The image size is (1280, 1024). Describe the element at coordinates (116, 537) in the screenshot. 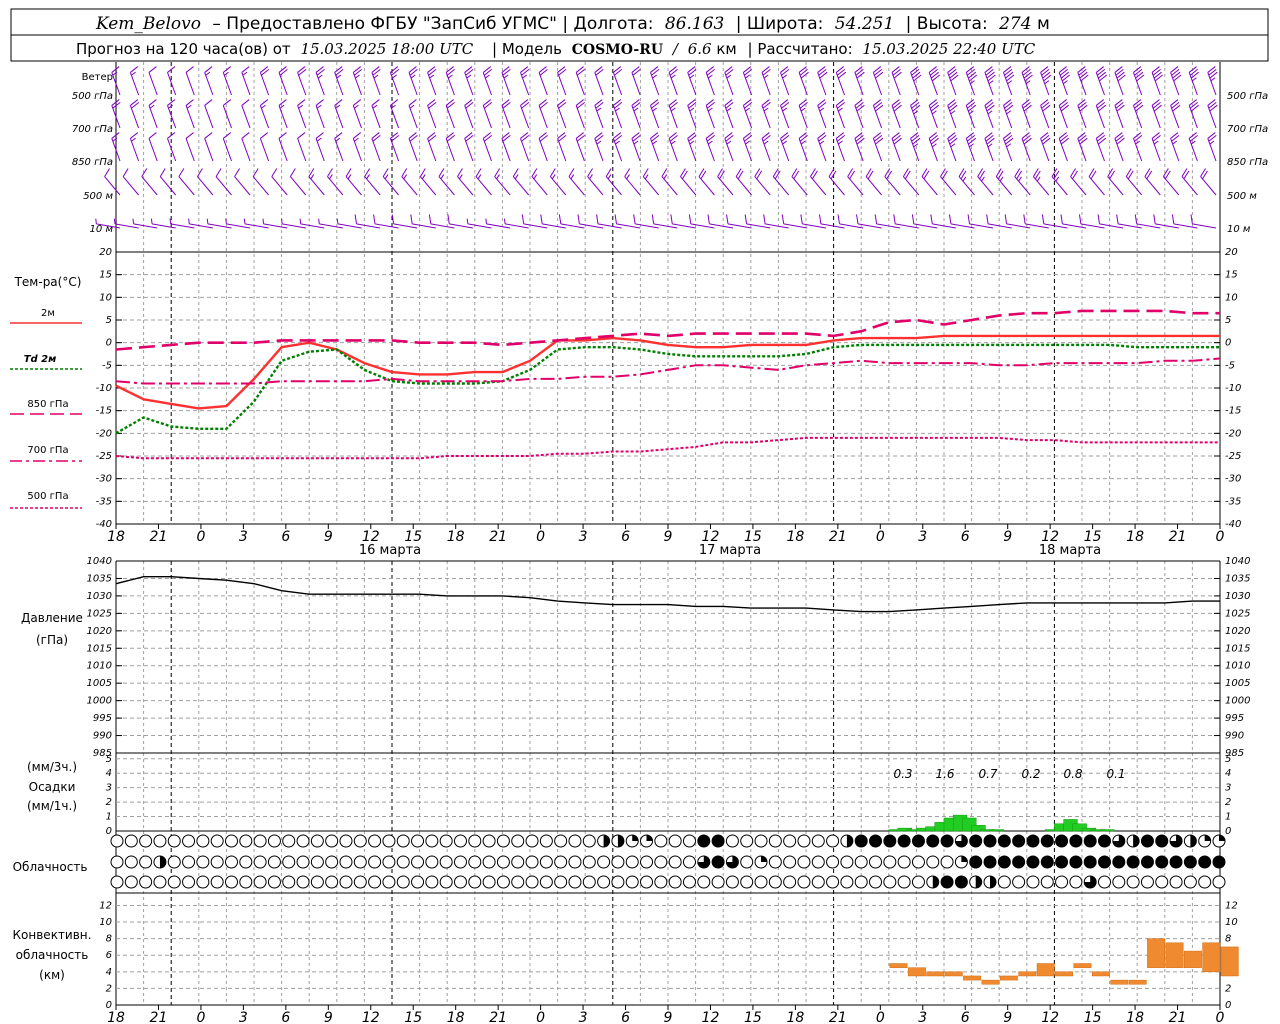

I see `x-tick-label: 18` at that location.